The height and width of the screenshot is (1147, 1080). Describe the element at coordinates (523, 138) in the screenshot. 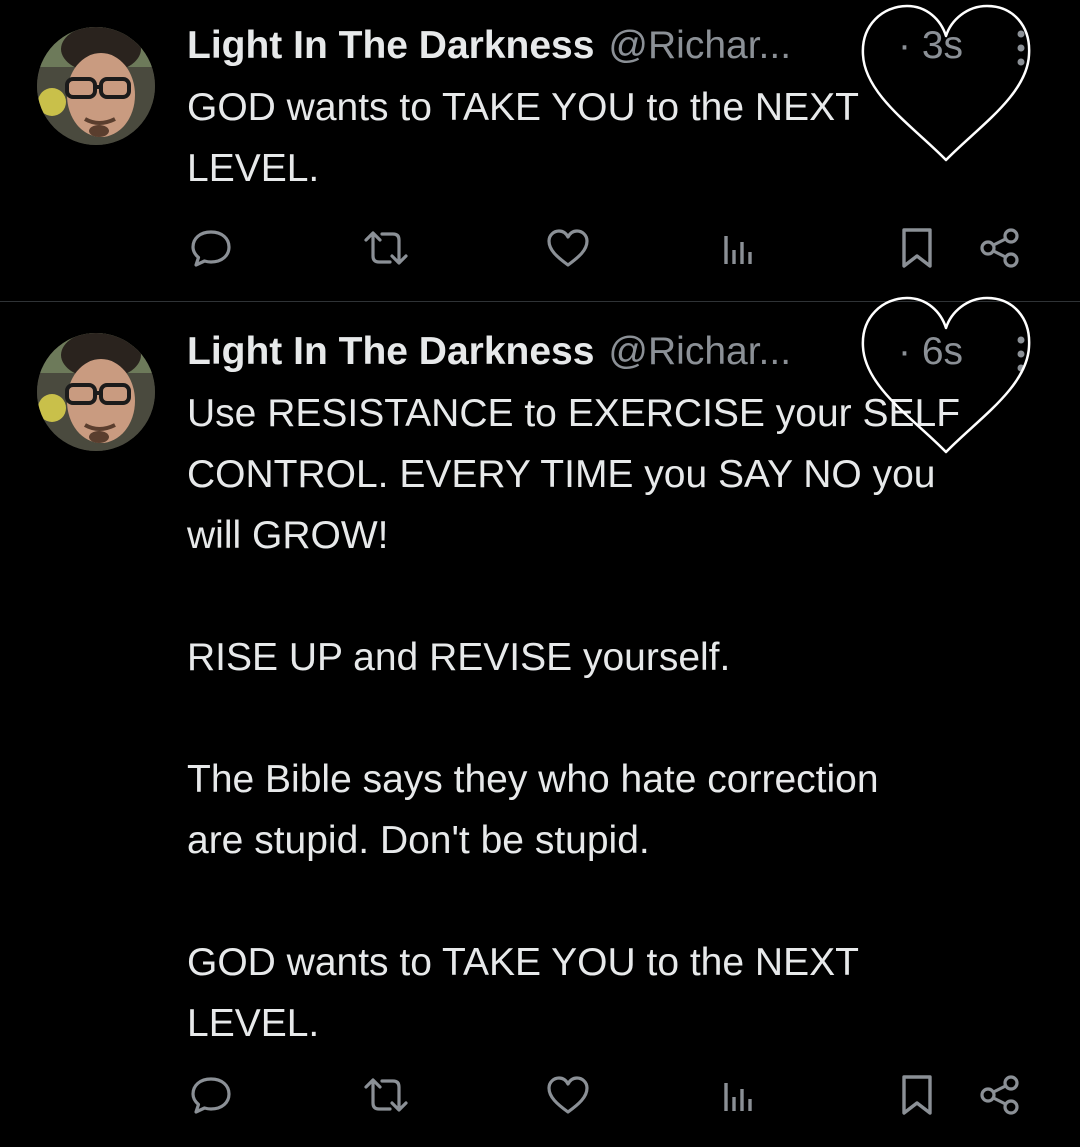

I see `tweet-text: GOD wants to TAKE YOU to the NEXT LEVEL.` at that location.